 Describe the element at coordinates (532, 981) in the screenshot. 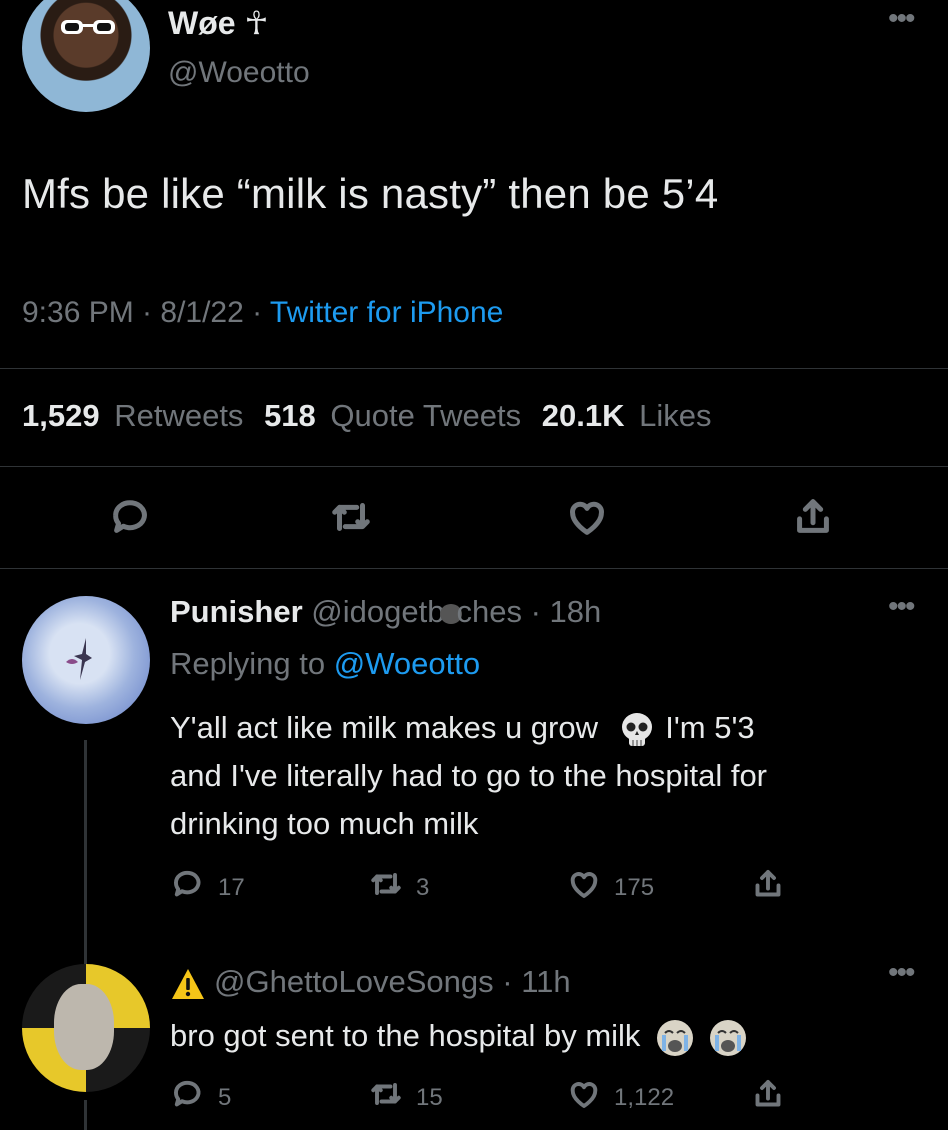

I see `reply-age: · 11h` at that location.